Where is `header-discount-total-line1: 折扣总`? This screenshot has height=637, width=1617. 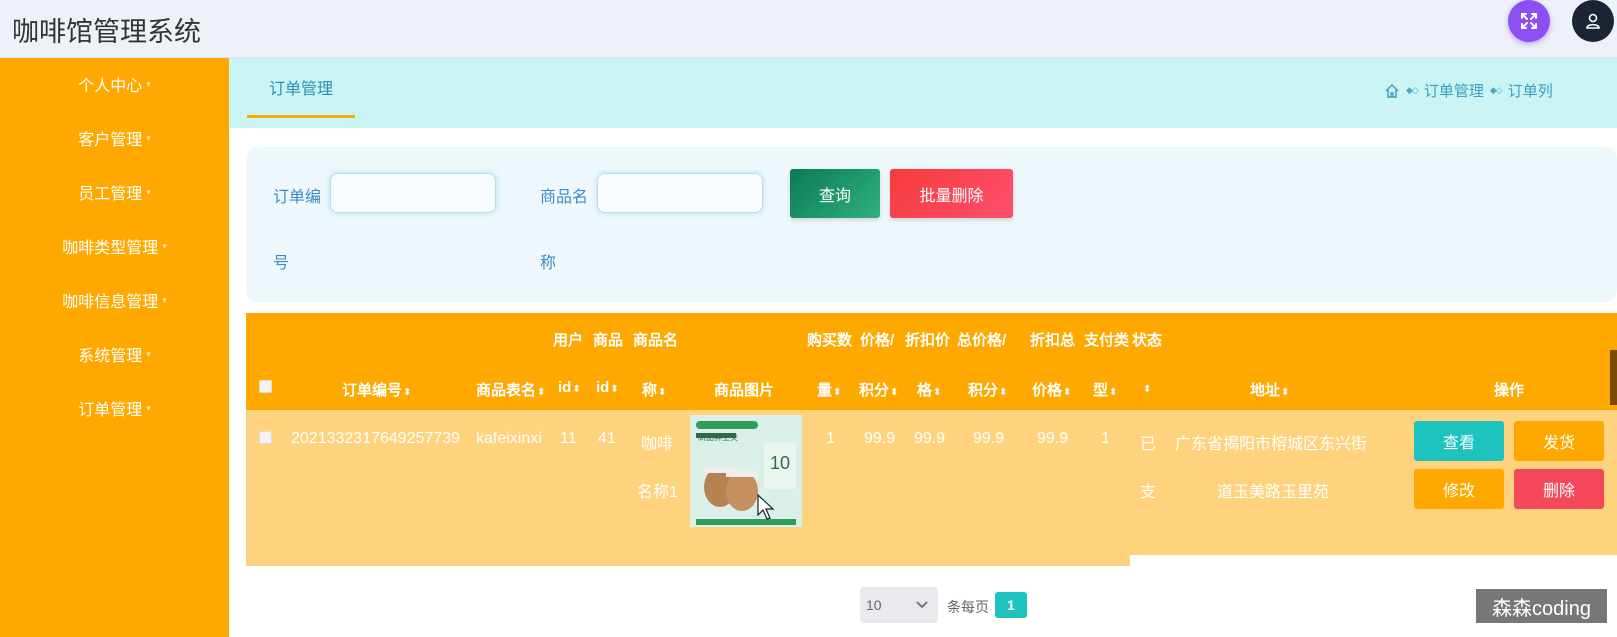 header-discount-total-line1: 折扣总 is located at coordinates (1053, 340).